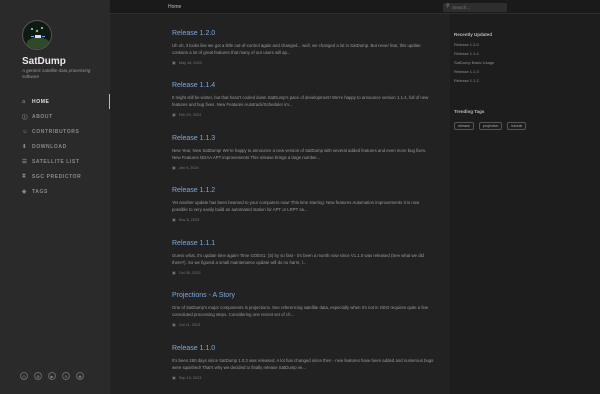  What do you see at coordinates (25, 117) in the screenshot?
I see `info-icon: ⓘ` at bounding box center [25, 117].